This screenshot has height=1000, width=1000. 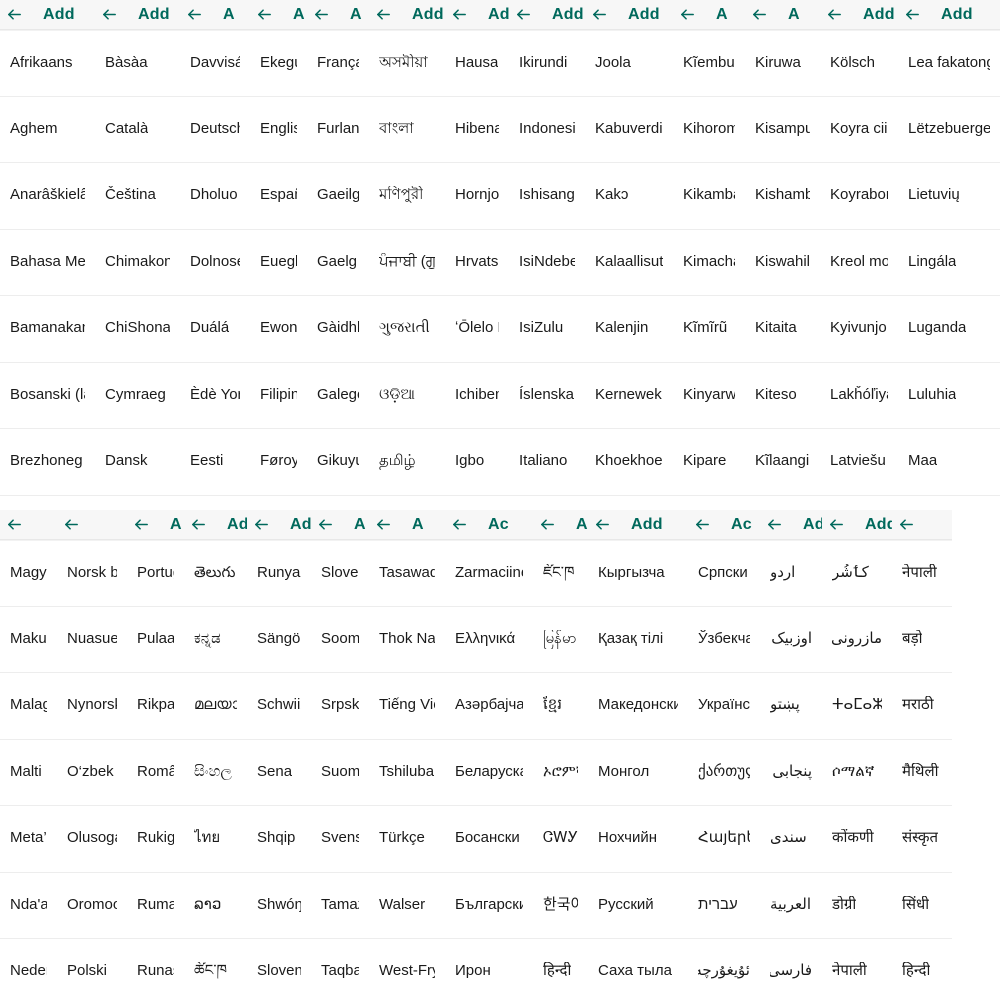 What do you see at coordinates (340, 772) in the screenshot?
I see `language-list-item: Suomi` at bounding box center [340, 772].